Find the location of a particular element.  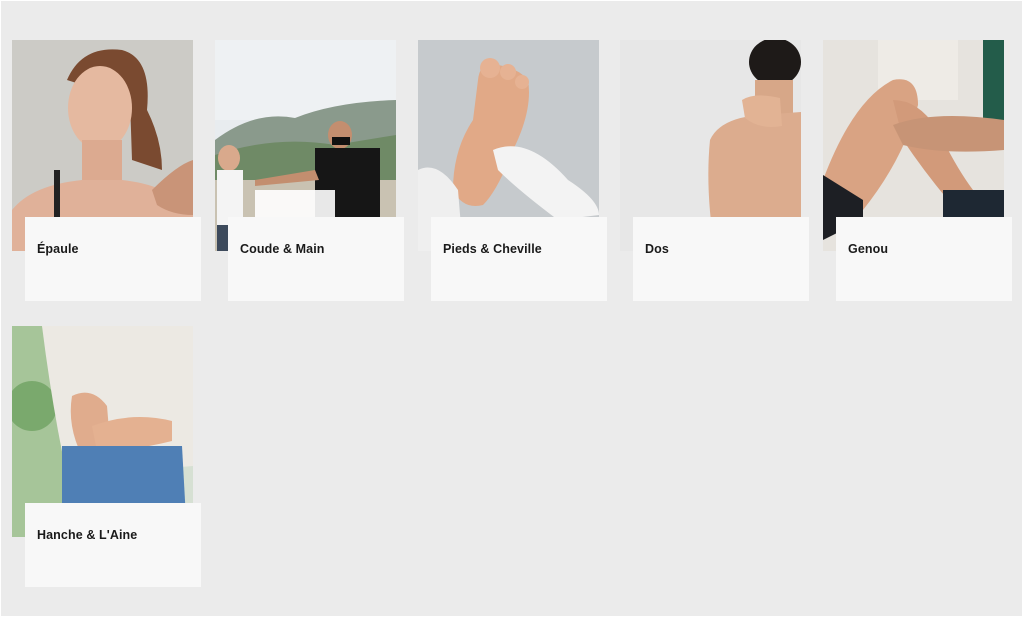

category-card-coude-main: Coude & Main is located at coordinates (315, 171).